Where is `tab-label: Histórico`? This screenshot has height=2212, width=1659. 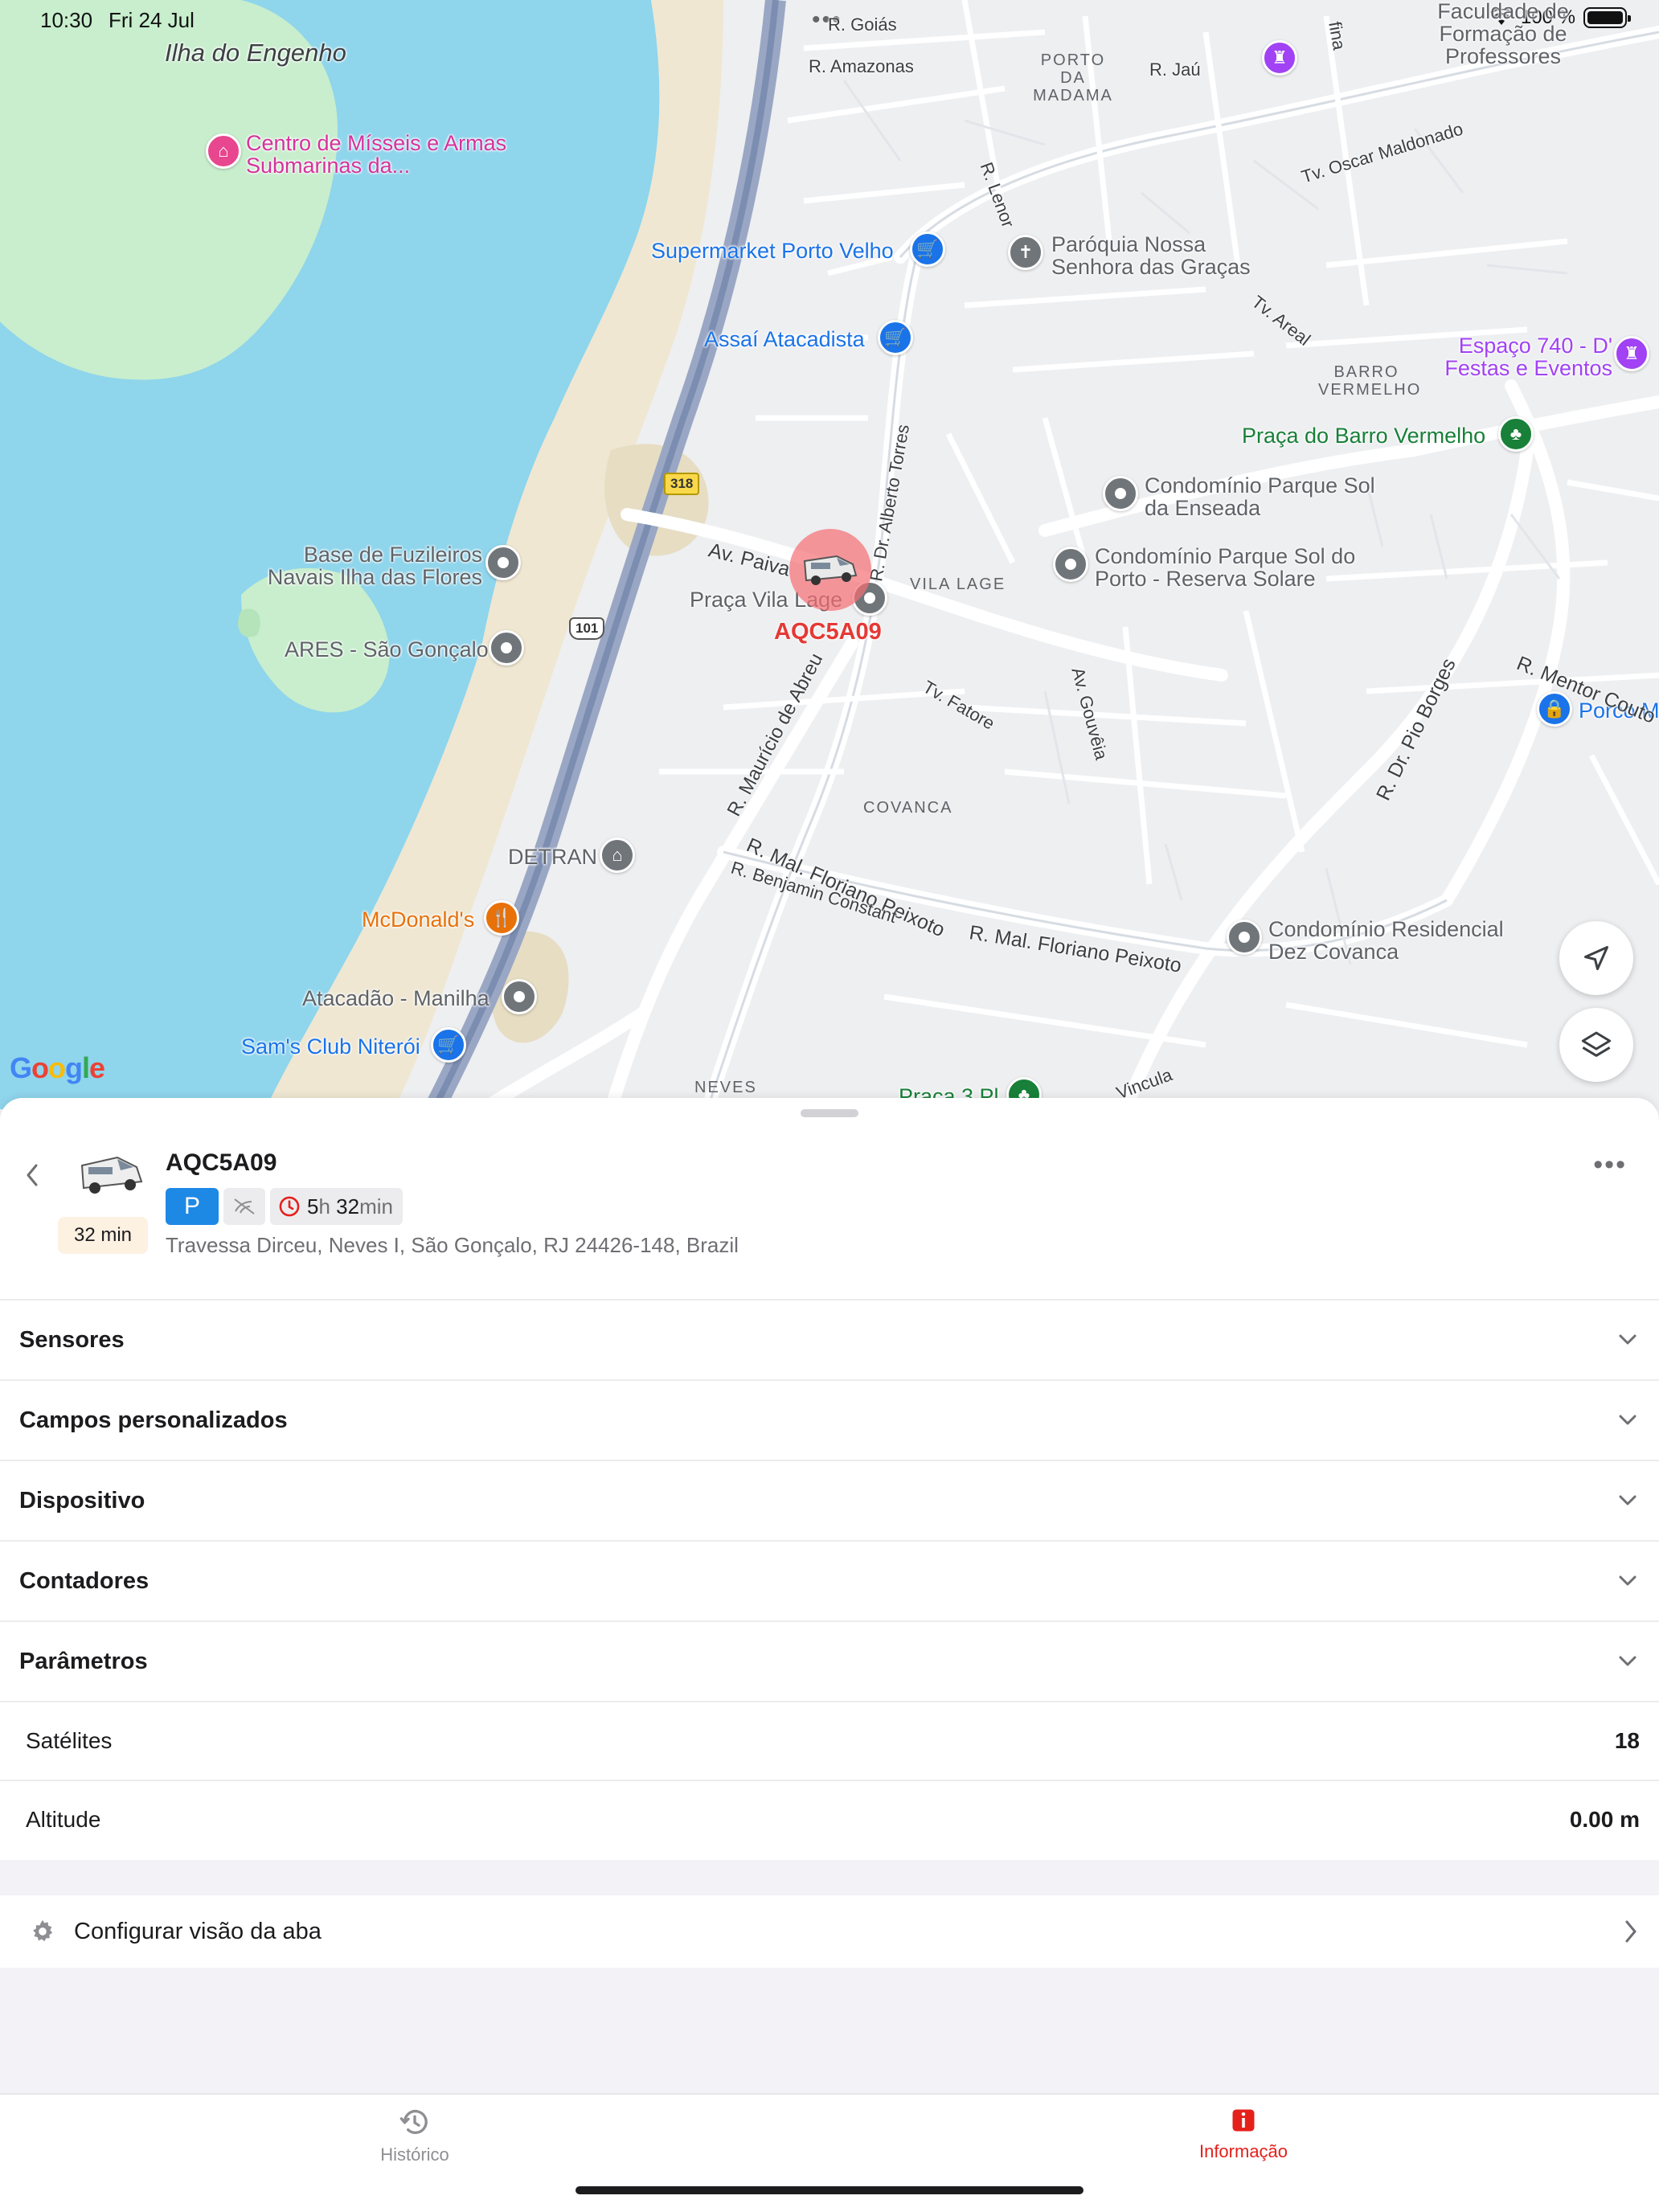 tab-label: Histórico is located at coordinates (414, 2154).